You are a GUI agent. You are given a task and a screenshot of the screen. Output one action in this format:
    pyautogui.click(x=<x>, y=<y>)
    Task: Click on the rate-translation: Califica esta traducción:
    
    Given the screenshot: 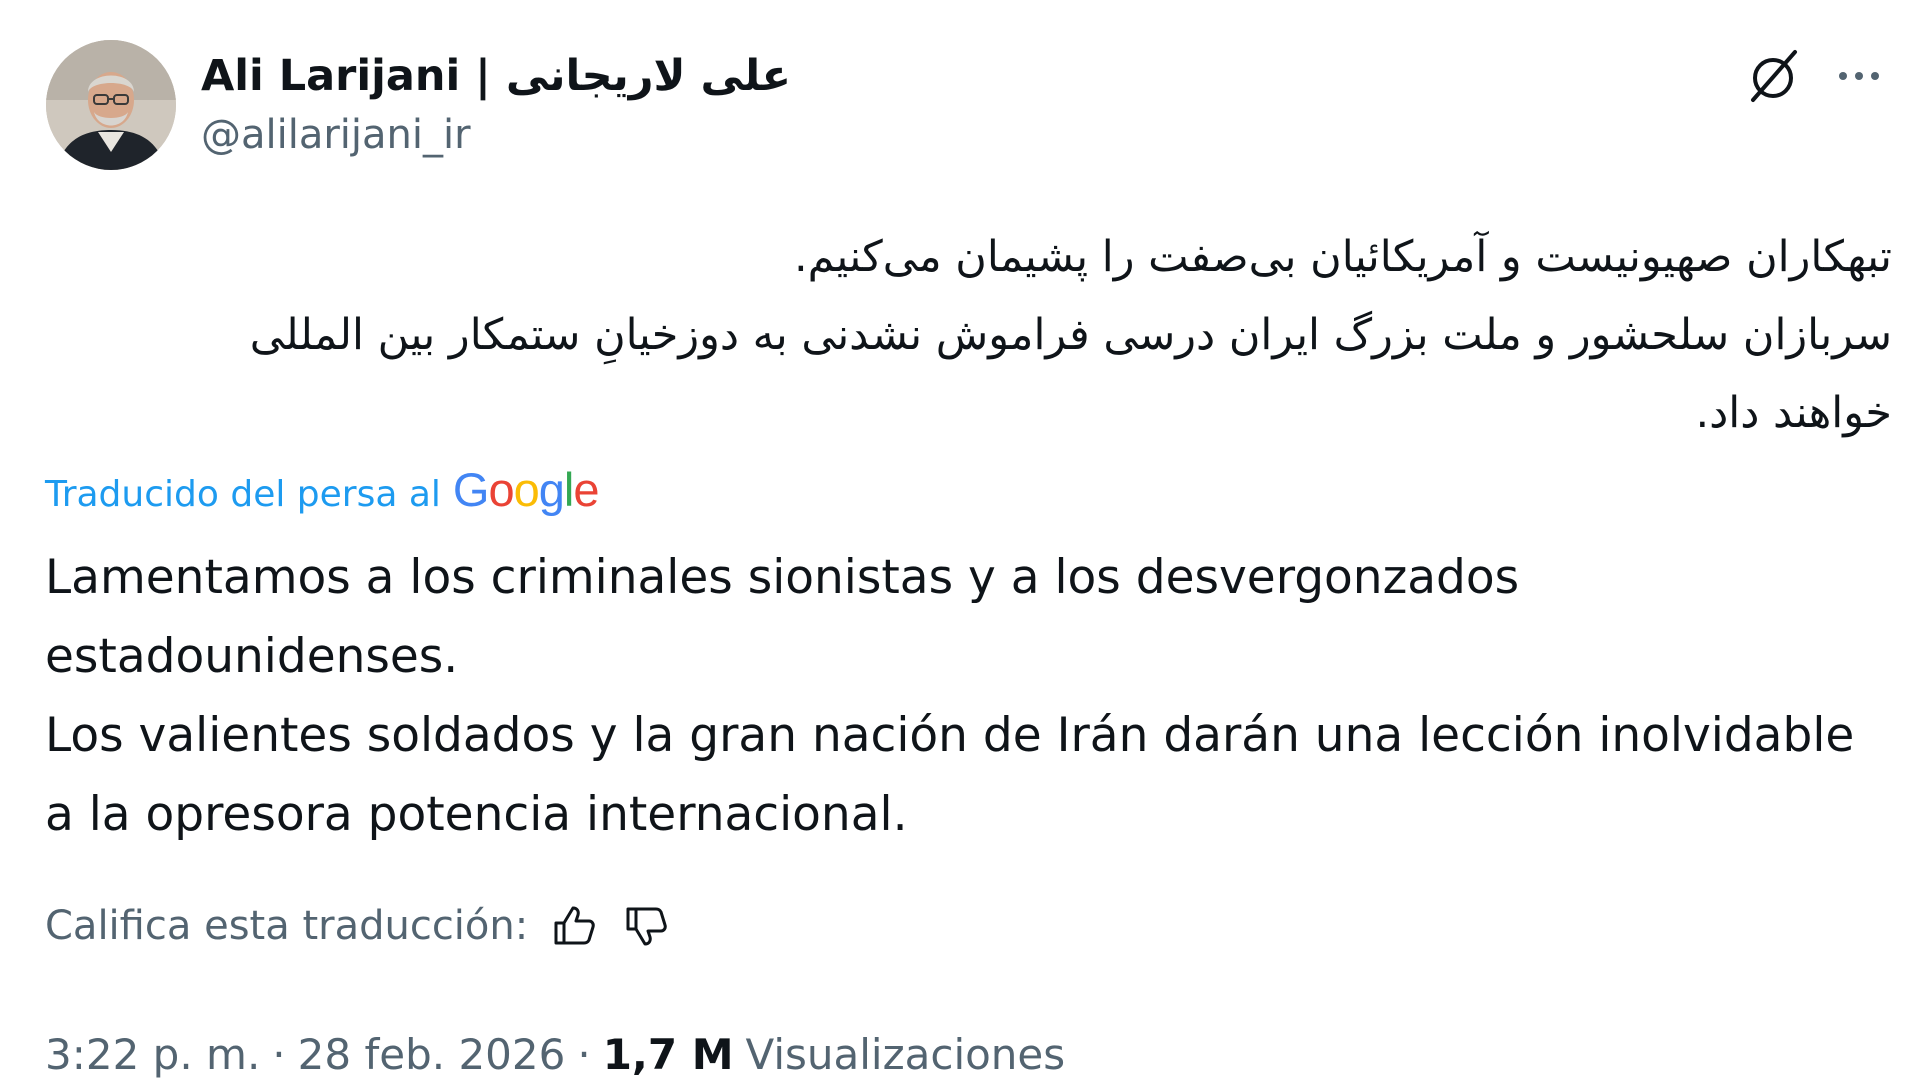 What is the action you would take?
    pyautogui.click(x=358, y=926)
    